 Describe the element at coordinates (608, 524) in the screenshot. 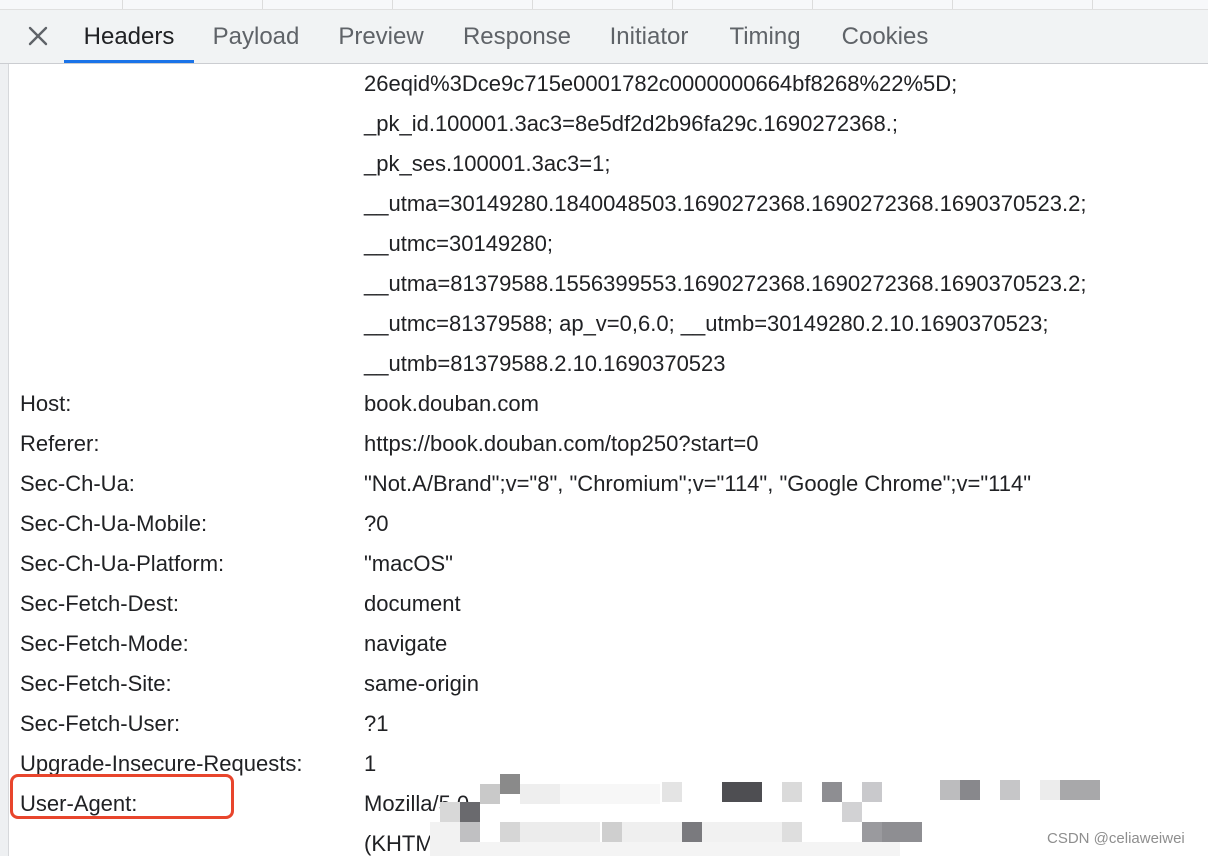

I see `header-row-sec-ch-ua-mobile: Sec-Ch-Ua-Mobile: ?0` at that location.